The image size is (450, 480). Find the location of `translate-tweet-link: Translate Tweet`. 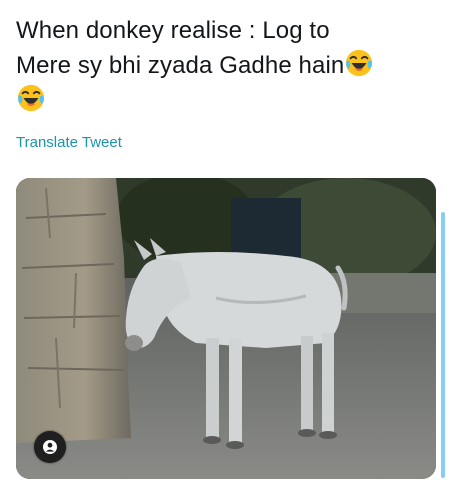

translate-tweet-link: Translate Tweet is located at coordinates (69, 142).